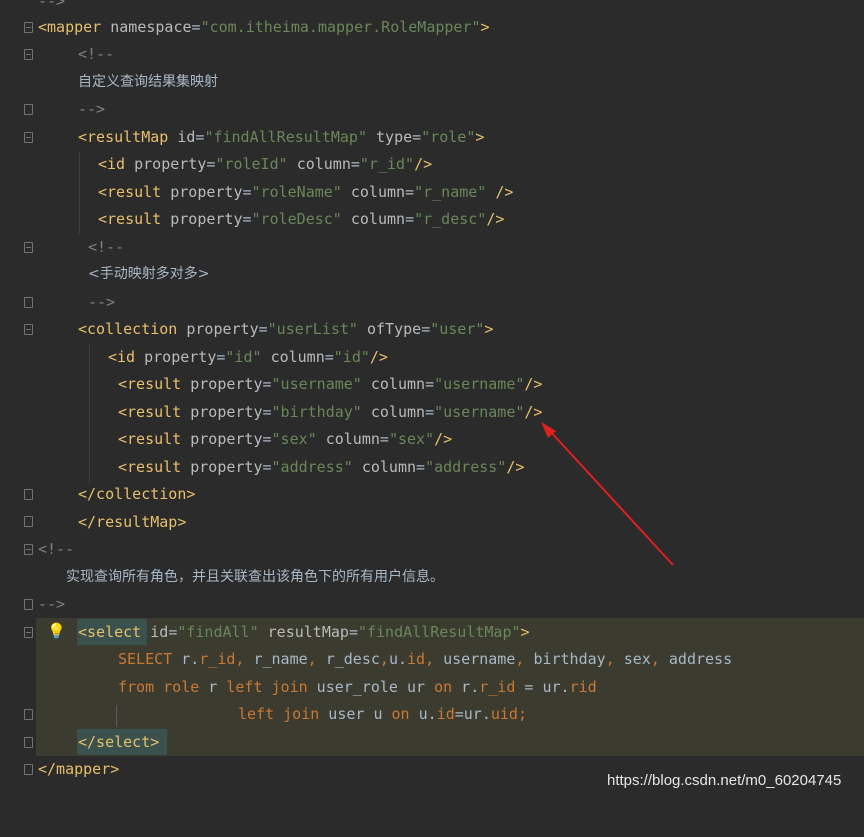 The width and height of the screenshot is (864, 837). Describe the element at coordinates (724, 780) in the screenshot. I see `watermark: https://blog.csdn.net/m0_60204745` at that location.